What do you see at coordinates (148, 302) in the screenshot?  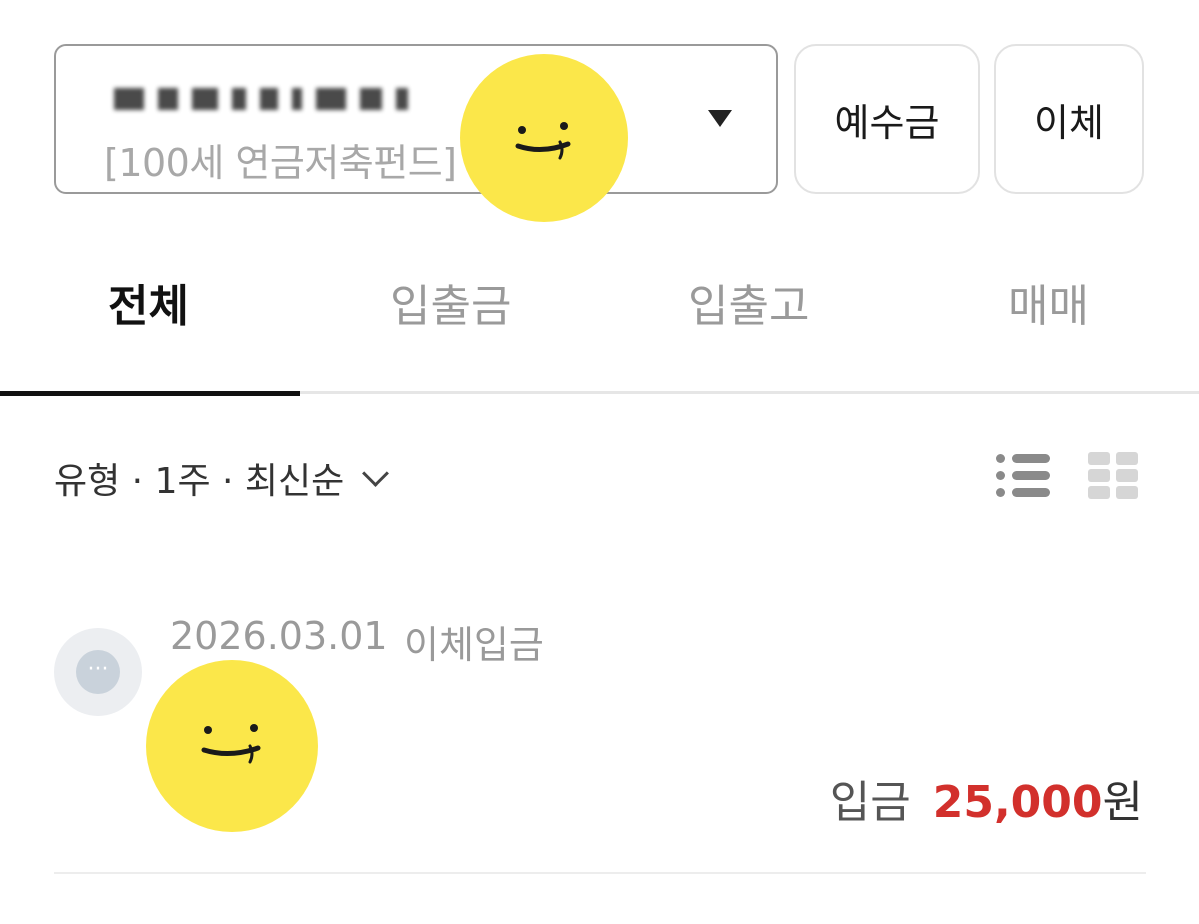 I see `tab-all: 전체` at bounding box center [148, 302].